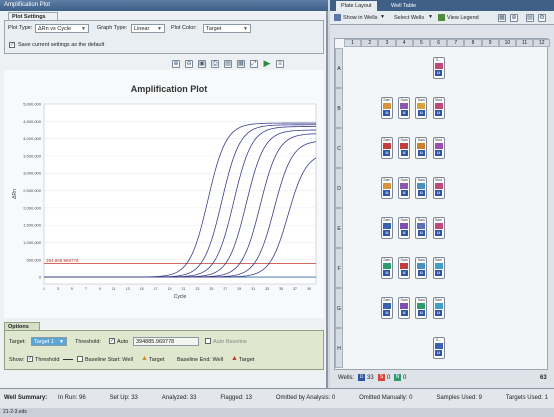  Describe the element at coordinates (100, 289) in the screenshot. I see `x-tick-label: 9` at that location.